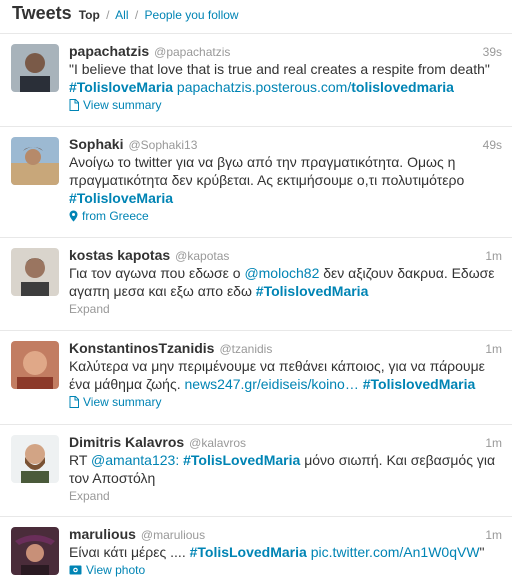 The width and height of the screenshot is (512, 586). What do you see at coordinates (75, 570) in the screenshot?
I see `photo-icon` at bounding box center [75, 570].